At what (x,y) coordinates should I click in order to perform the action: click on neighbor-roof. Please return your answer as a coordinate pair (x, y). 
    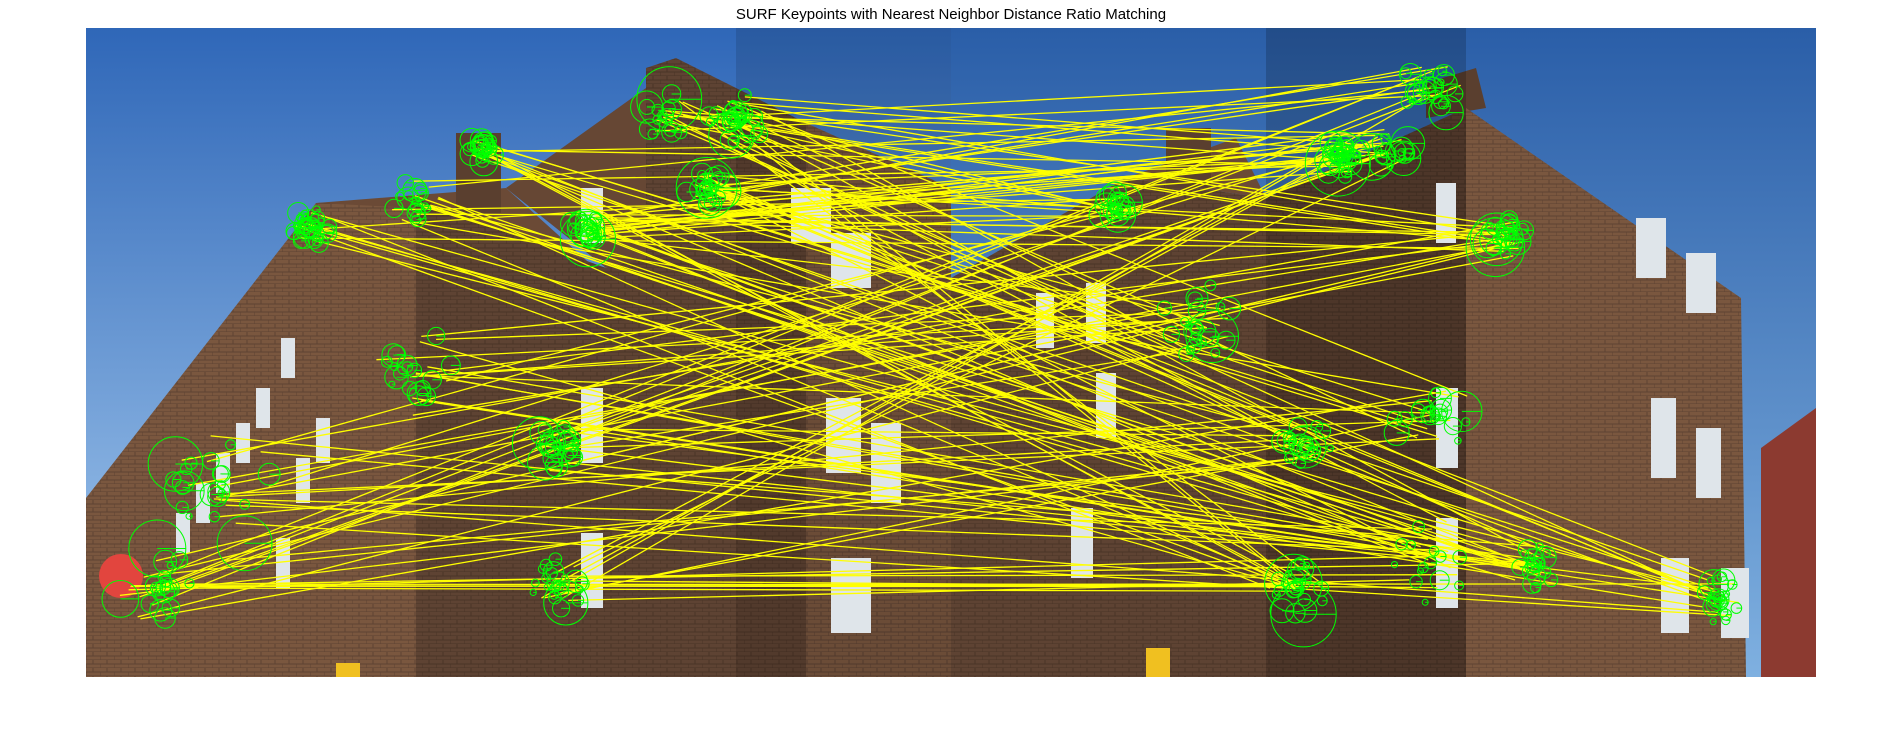
    Looking at the image, I should click on (1788, 542).